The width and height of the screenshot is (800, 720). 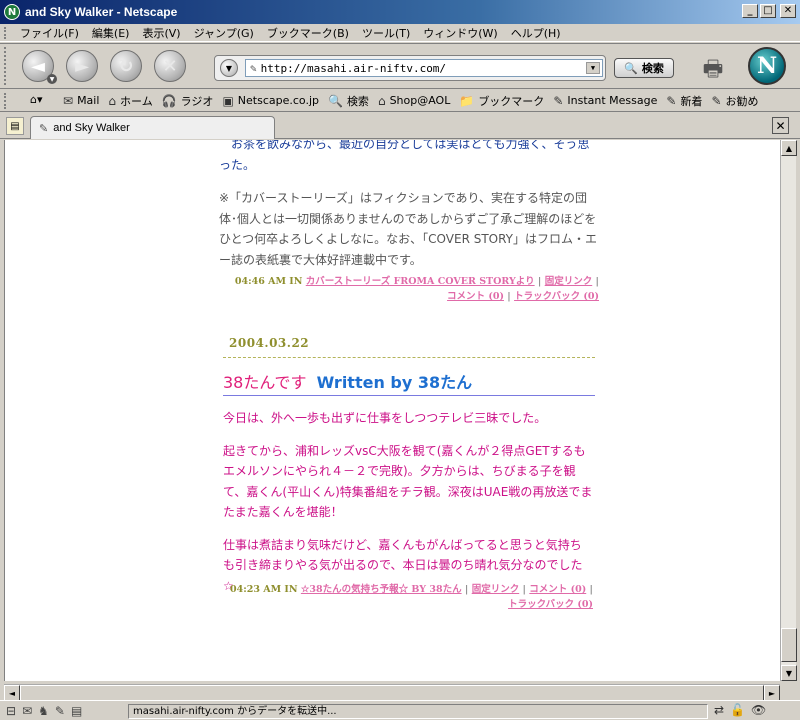 I want to click on bookmark-recommend: ✎ お勧め, so click(x=734, y=101).